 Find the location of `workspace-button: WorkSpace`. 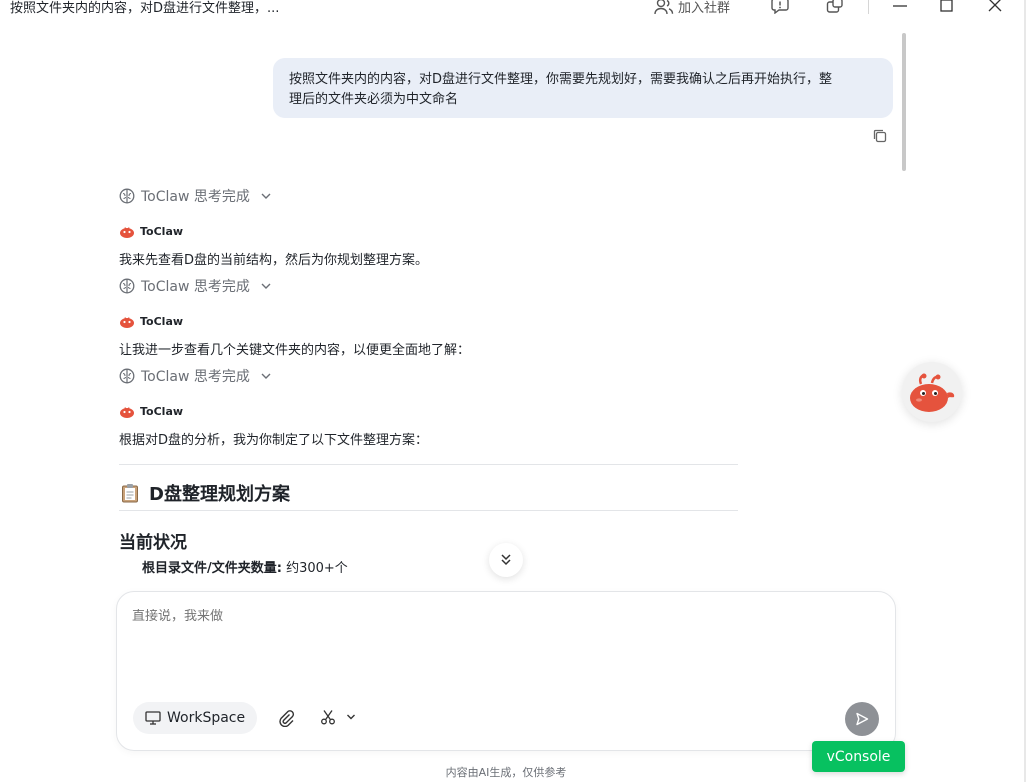

workspace-button: WorkSpace is located at coordinates (195, 718).